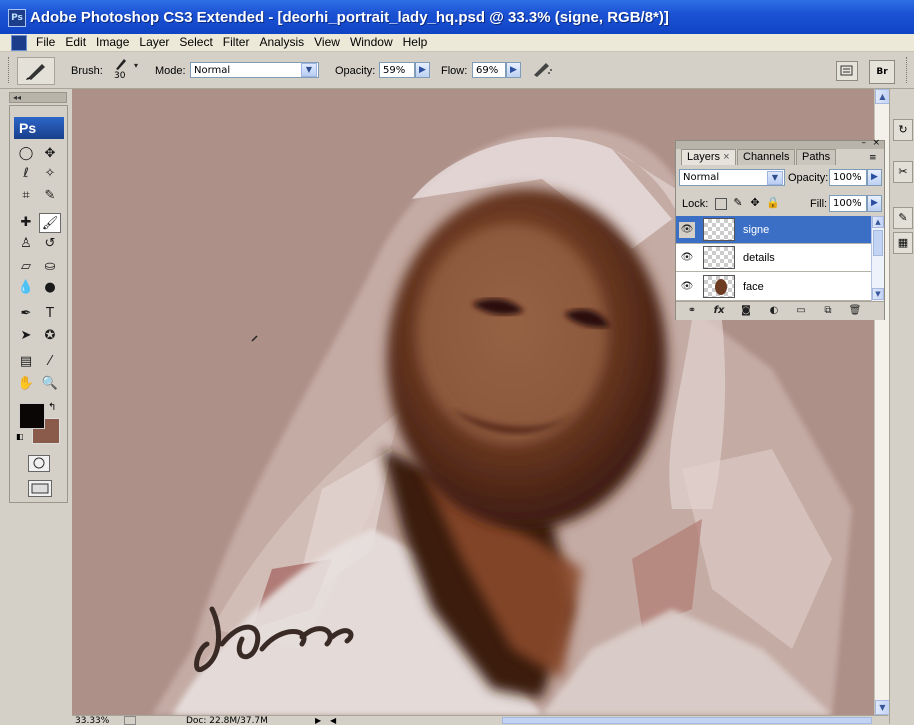 This screenshot has height=725, width=914. Describe the element at coordinates (903, 172) in the screenshot. I see `tools-preset-icon: ✂` at that location.